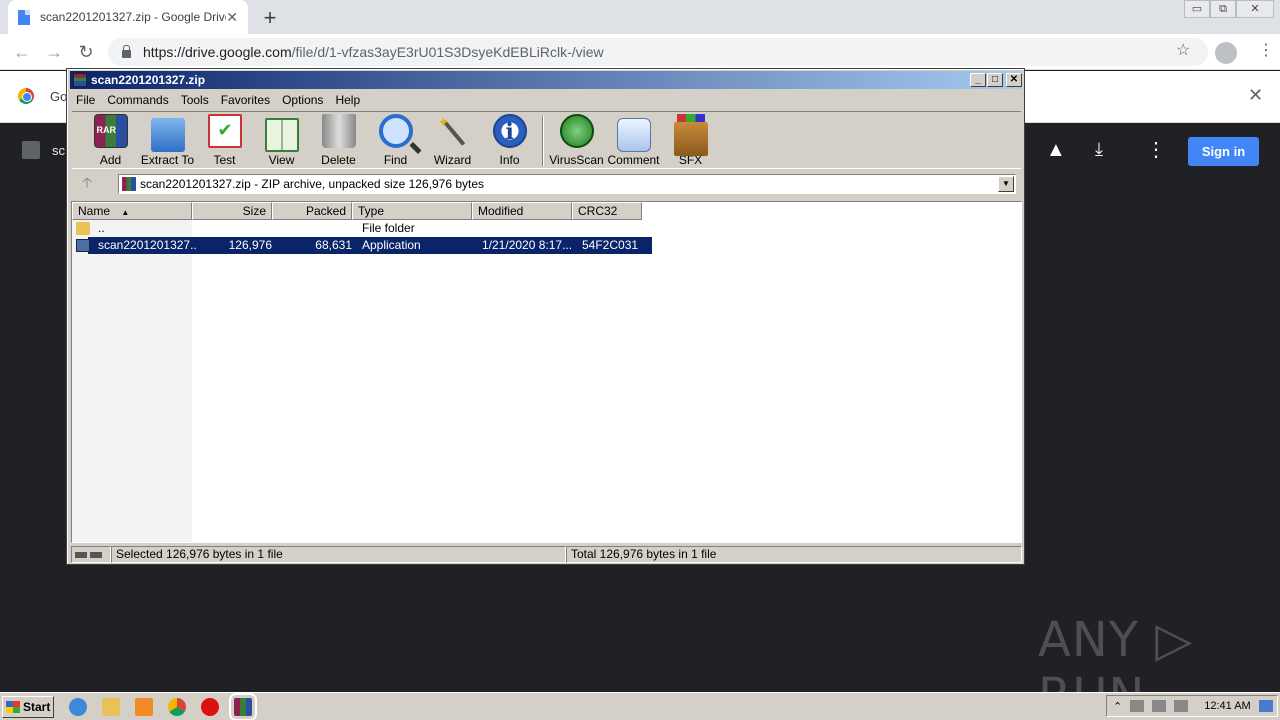  What do you see at coordinates (1265, 706) in the screenshot?
I see `show-desktop-icon` at bounding box center [1265, 706].